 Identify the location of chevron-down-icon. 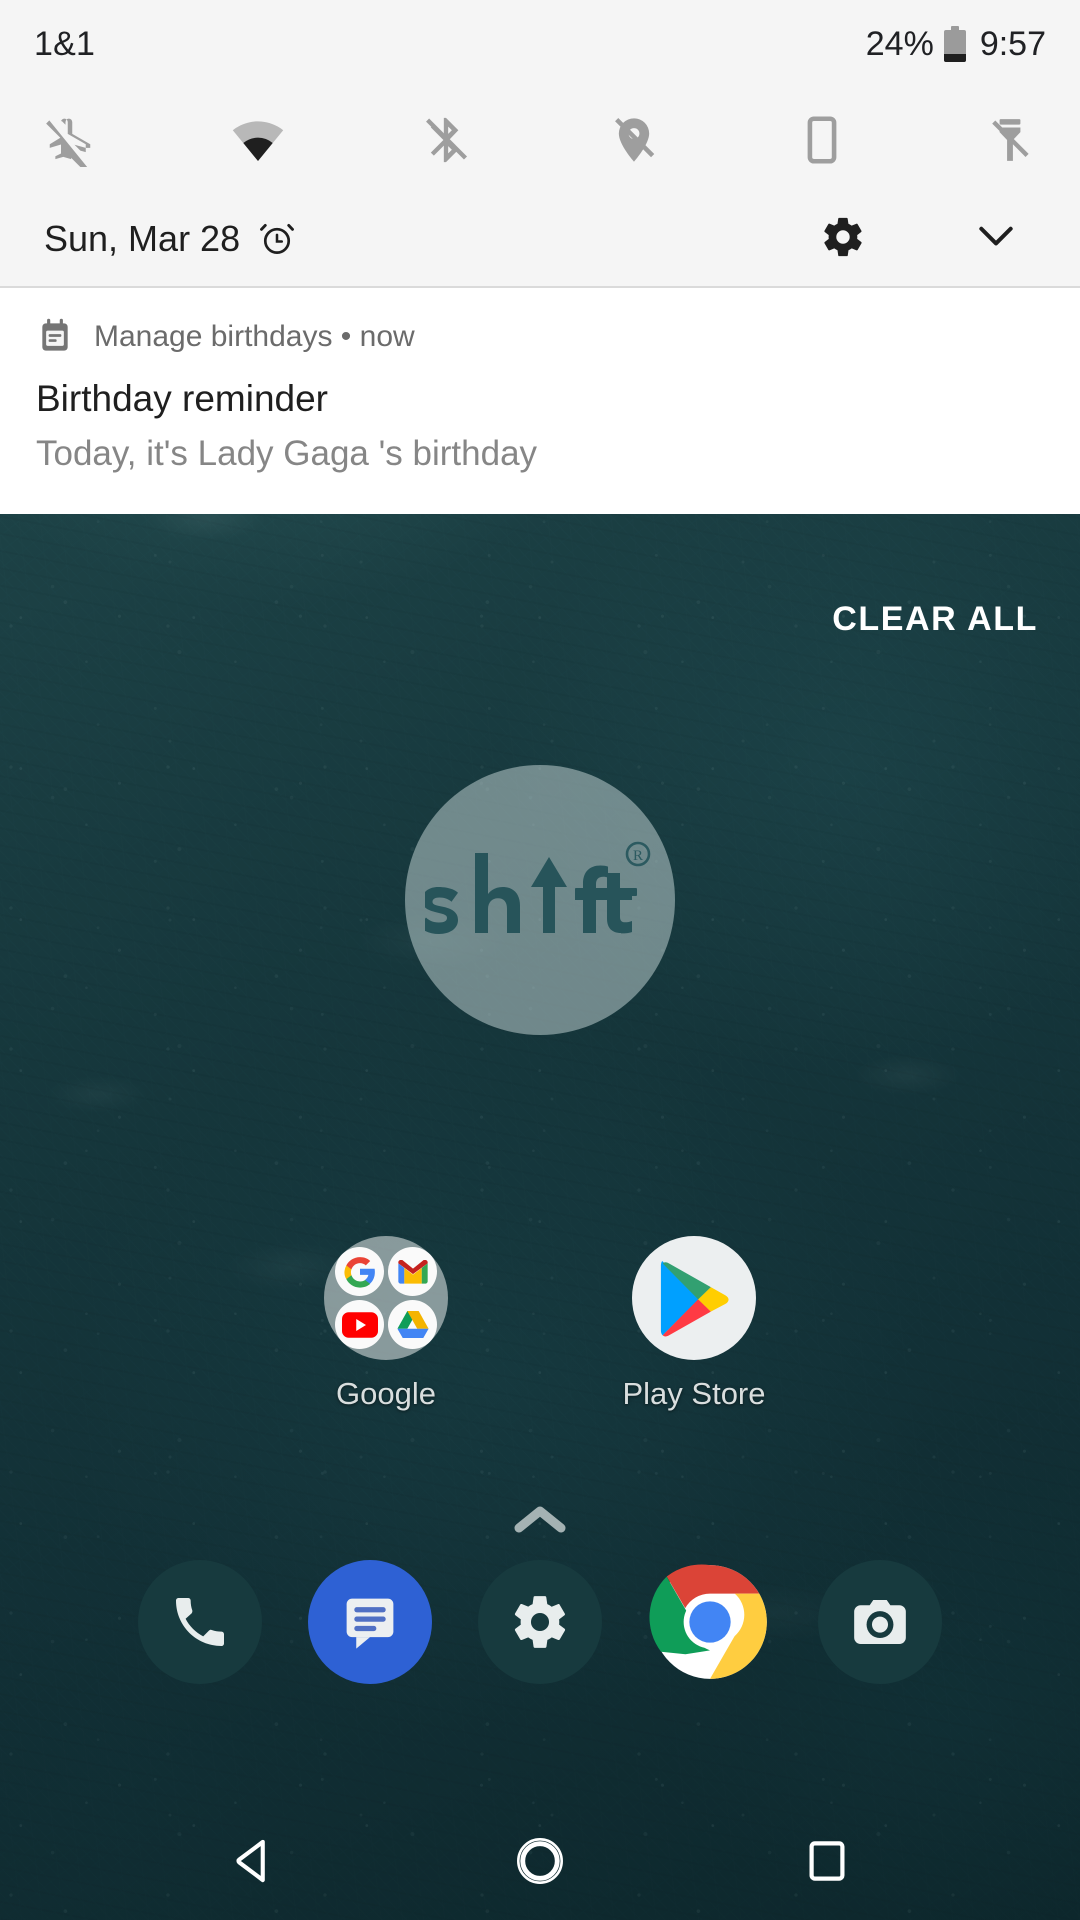
(996, 235).